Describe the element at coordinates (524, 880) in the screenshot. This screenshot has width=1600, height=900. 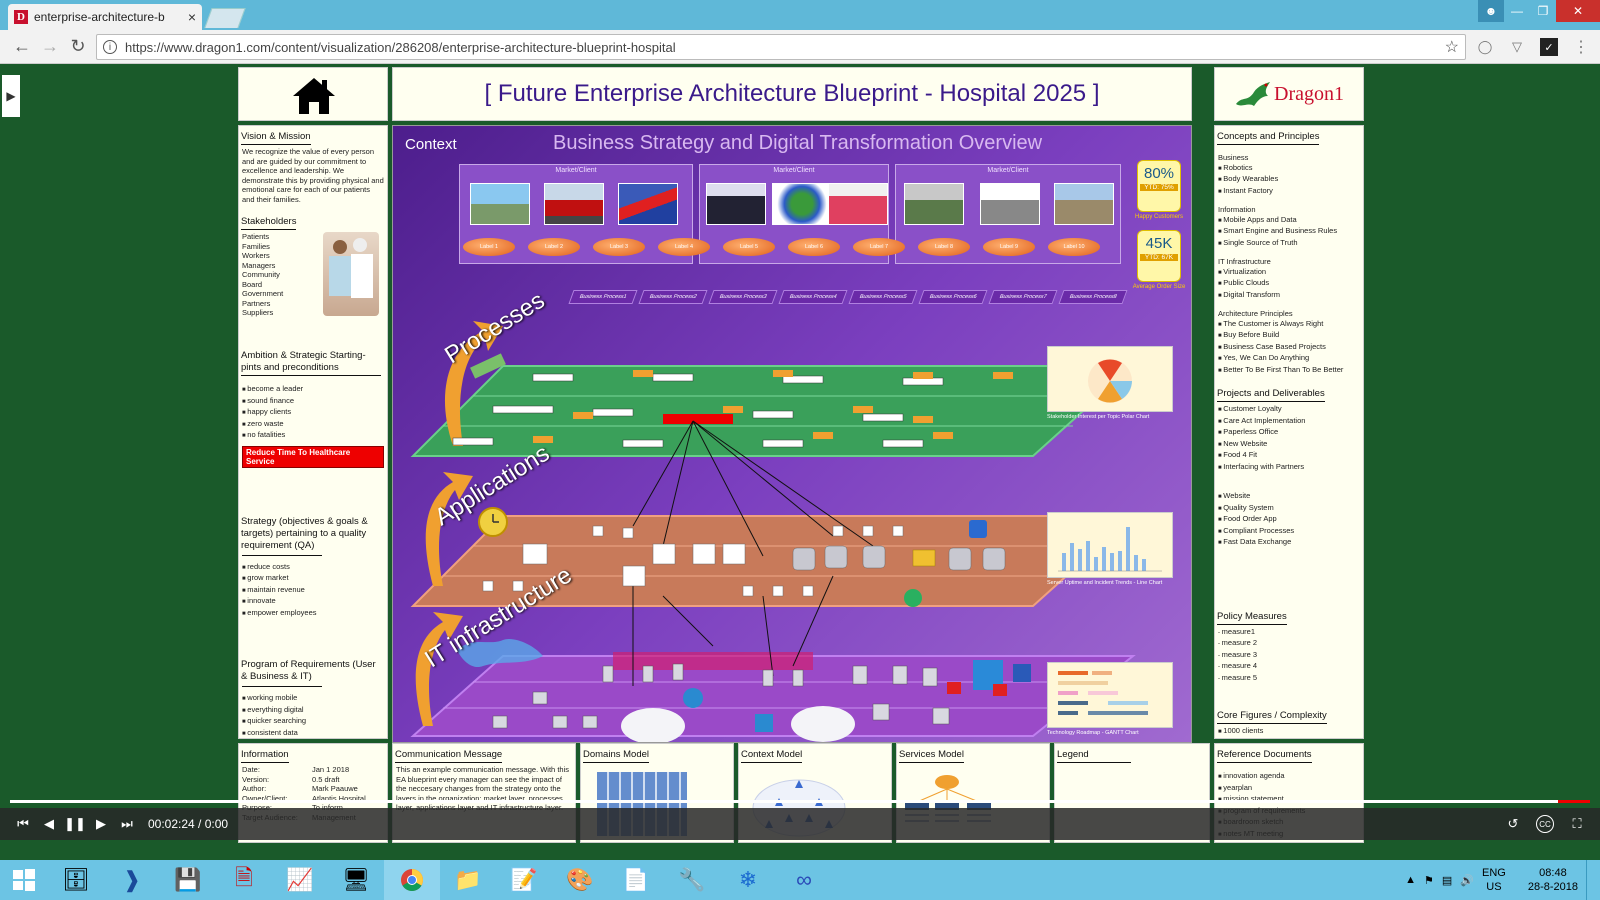
I see `notepad-app-icon: 📝` at that location.